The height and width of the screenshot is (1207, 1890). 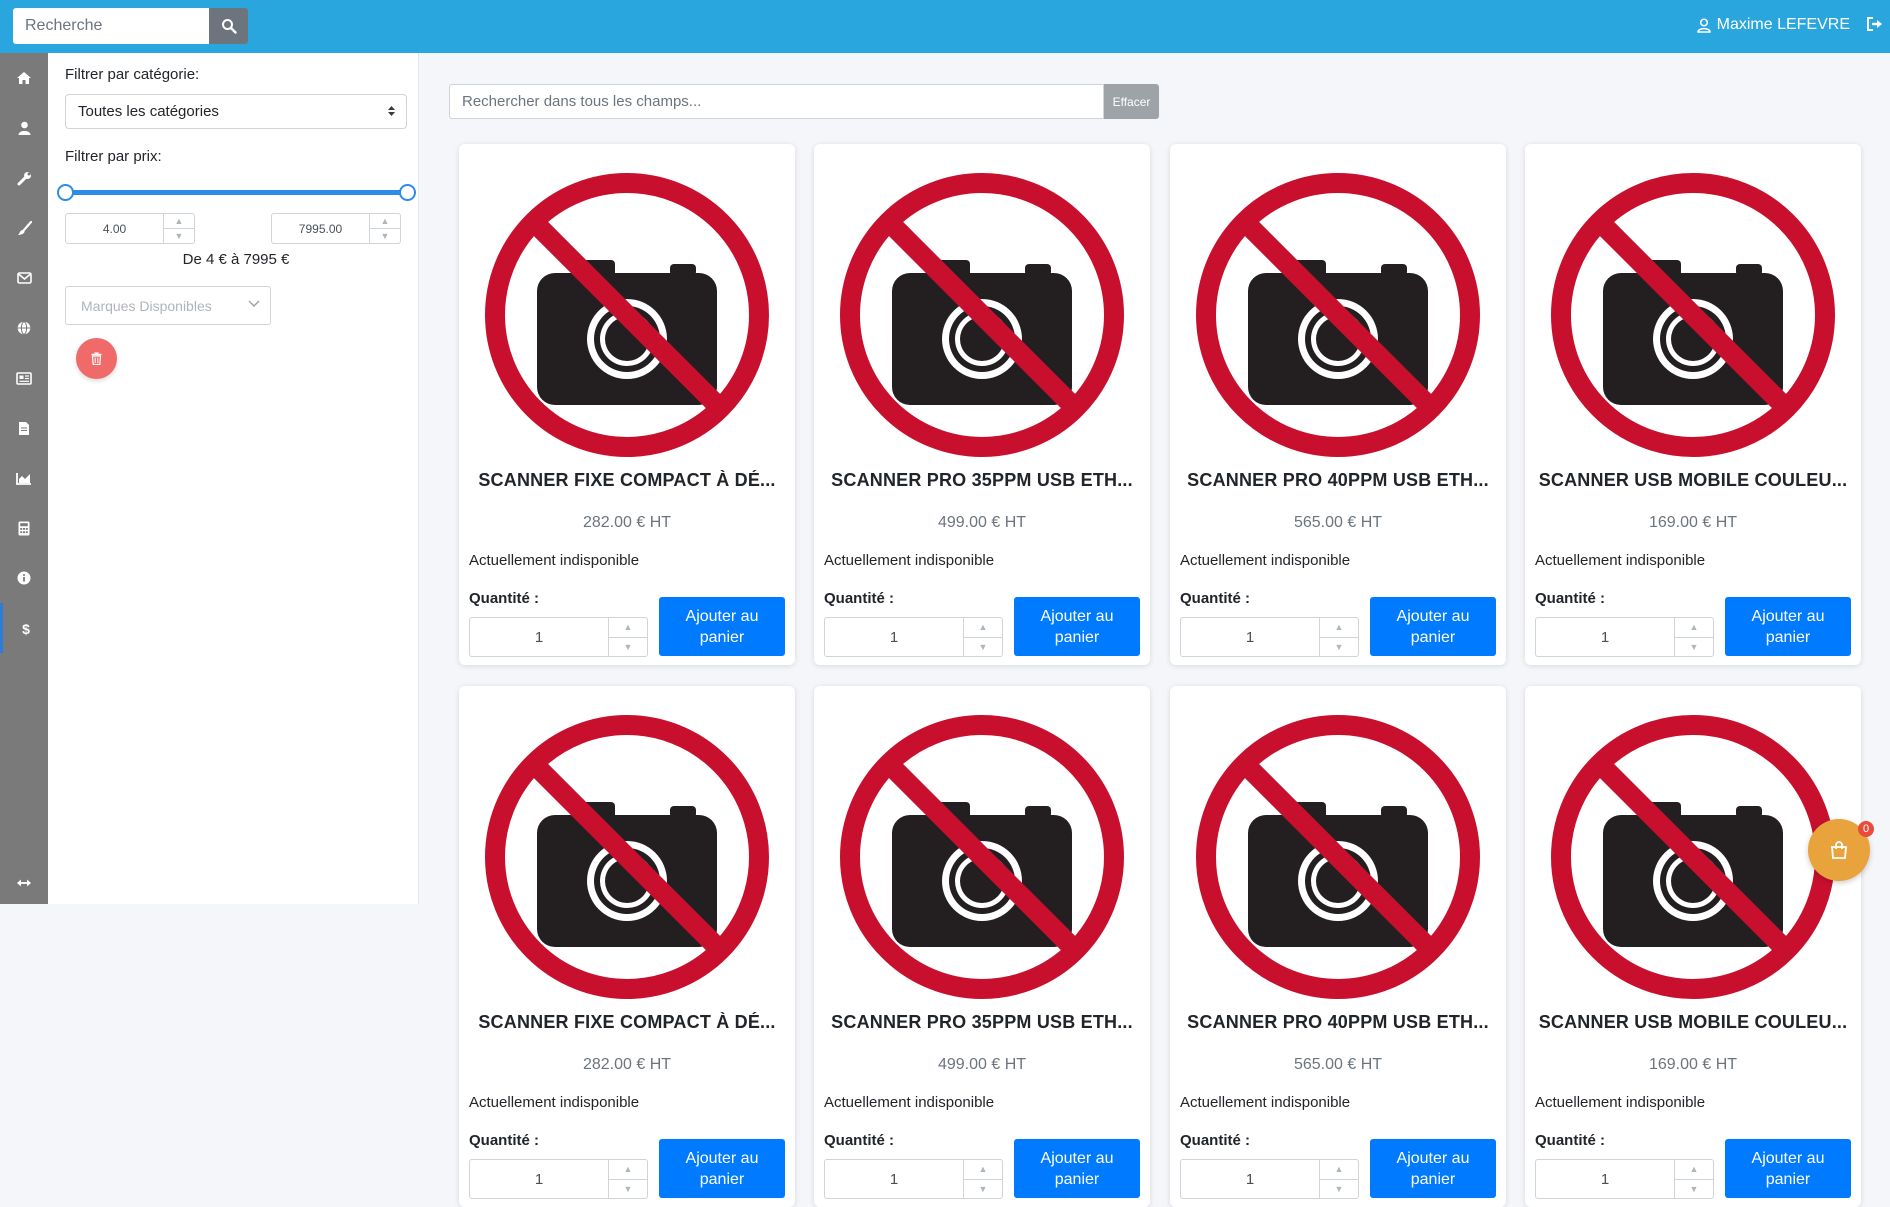 I want to click on price-filter-label: Filtrer par prix:, so click(x=113, y=156).